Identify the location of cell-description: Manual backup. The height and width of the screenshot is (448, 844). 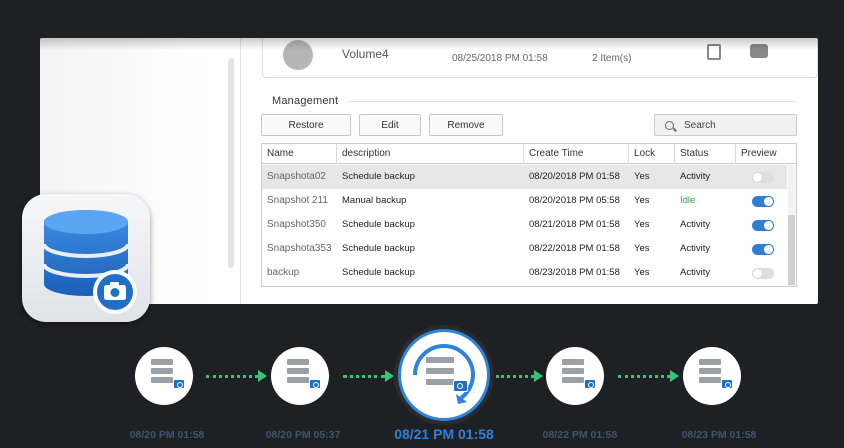
(374, 200).